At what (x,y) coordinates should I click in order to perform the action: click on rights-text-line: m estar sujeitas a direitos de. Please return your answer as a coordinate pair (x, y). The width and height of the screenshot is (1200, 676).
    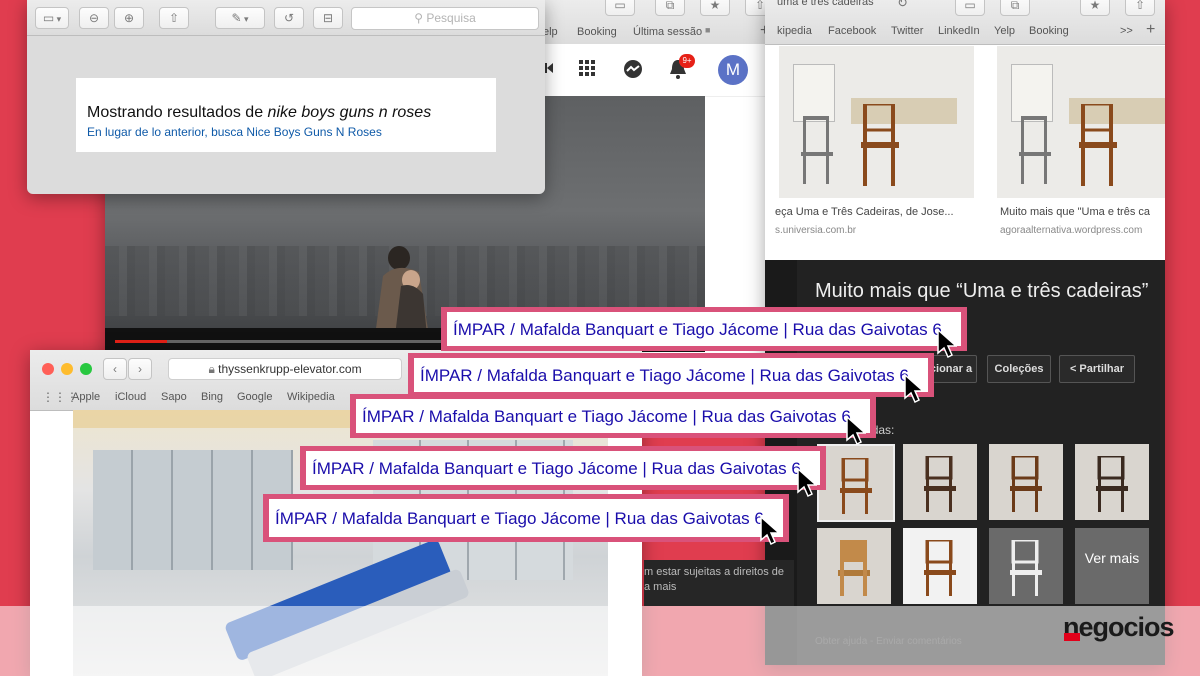
    Looking at the image, I should click on (714, 572).